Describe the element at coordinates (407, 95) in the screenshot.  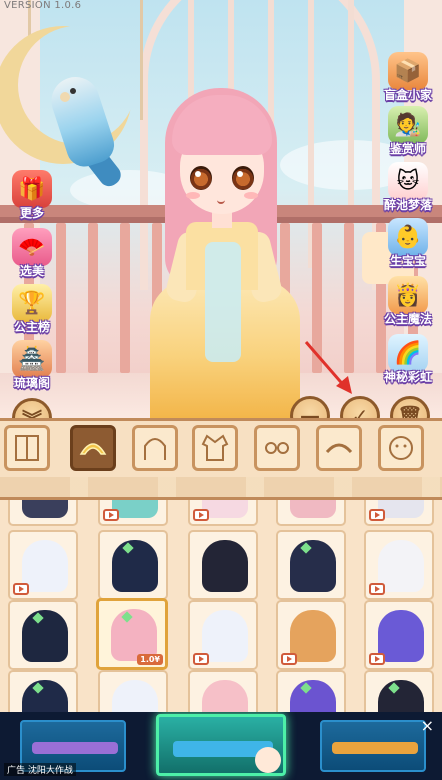
I see `menu-label: 盲盒小家` at that location.